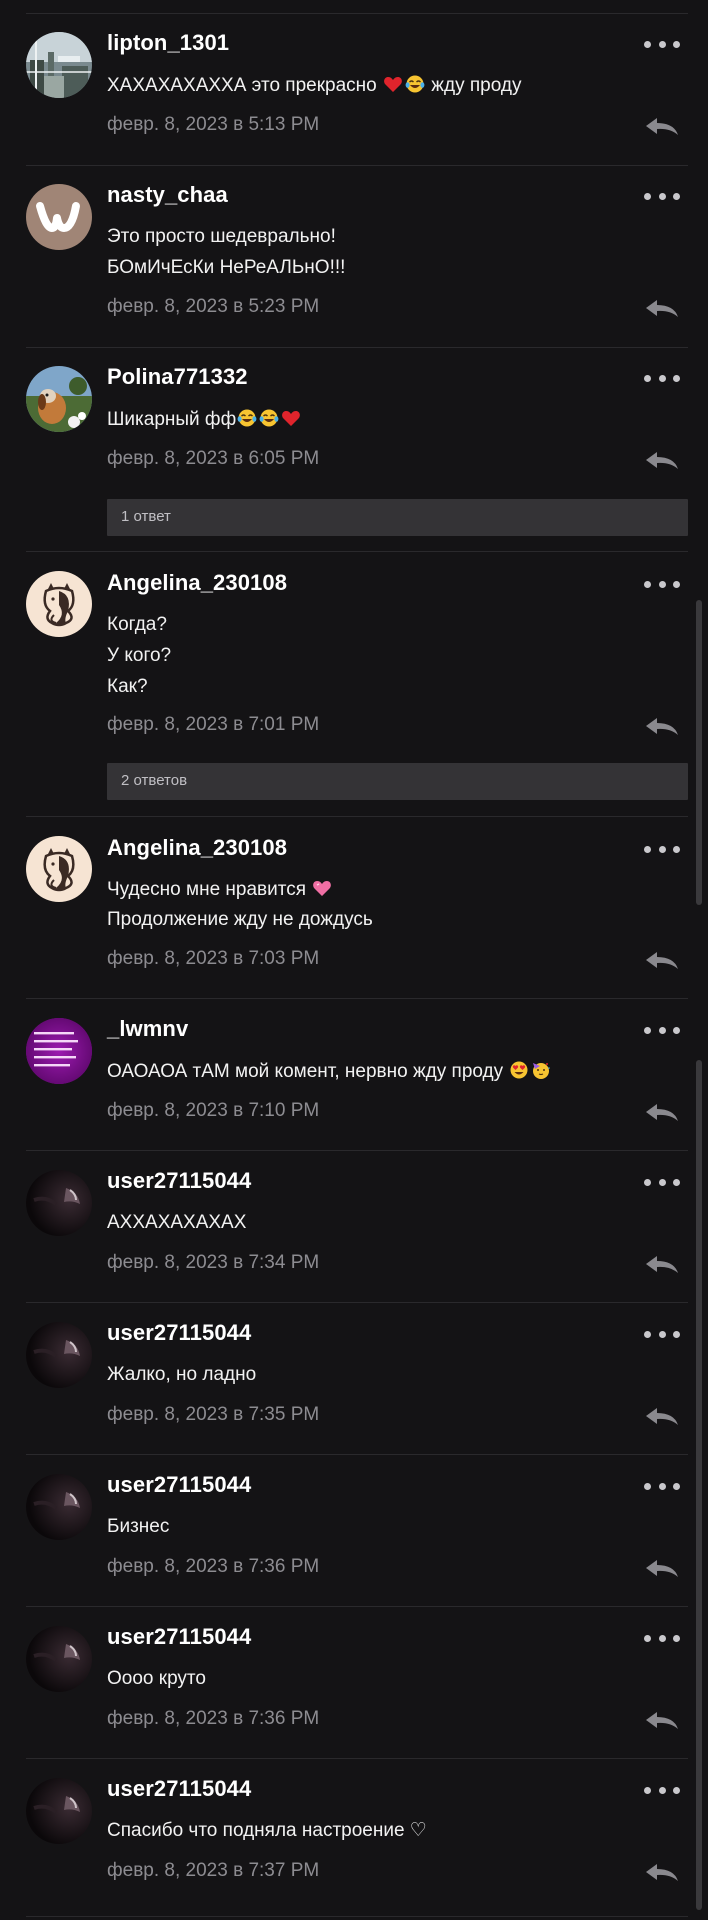  Describe the element at coordinates (156, 1678) in the screenshot. I see `comment-text-segment: Оооо круто` at that location.